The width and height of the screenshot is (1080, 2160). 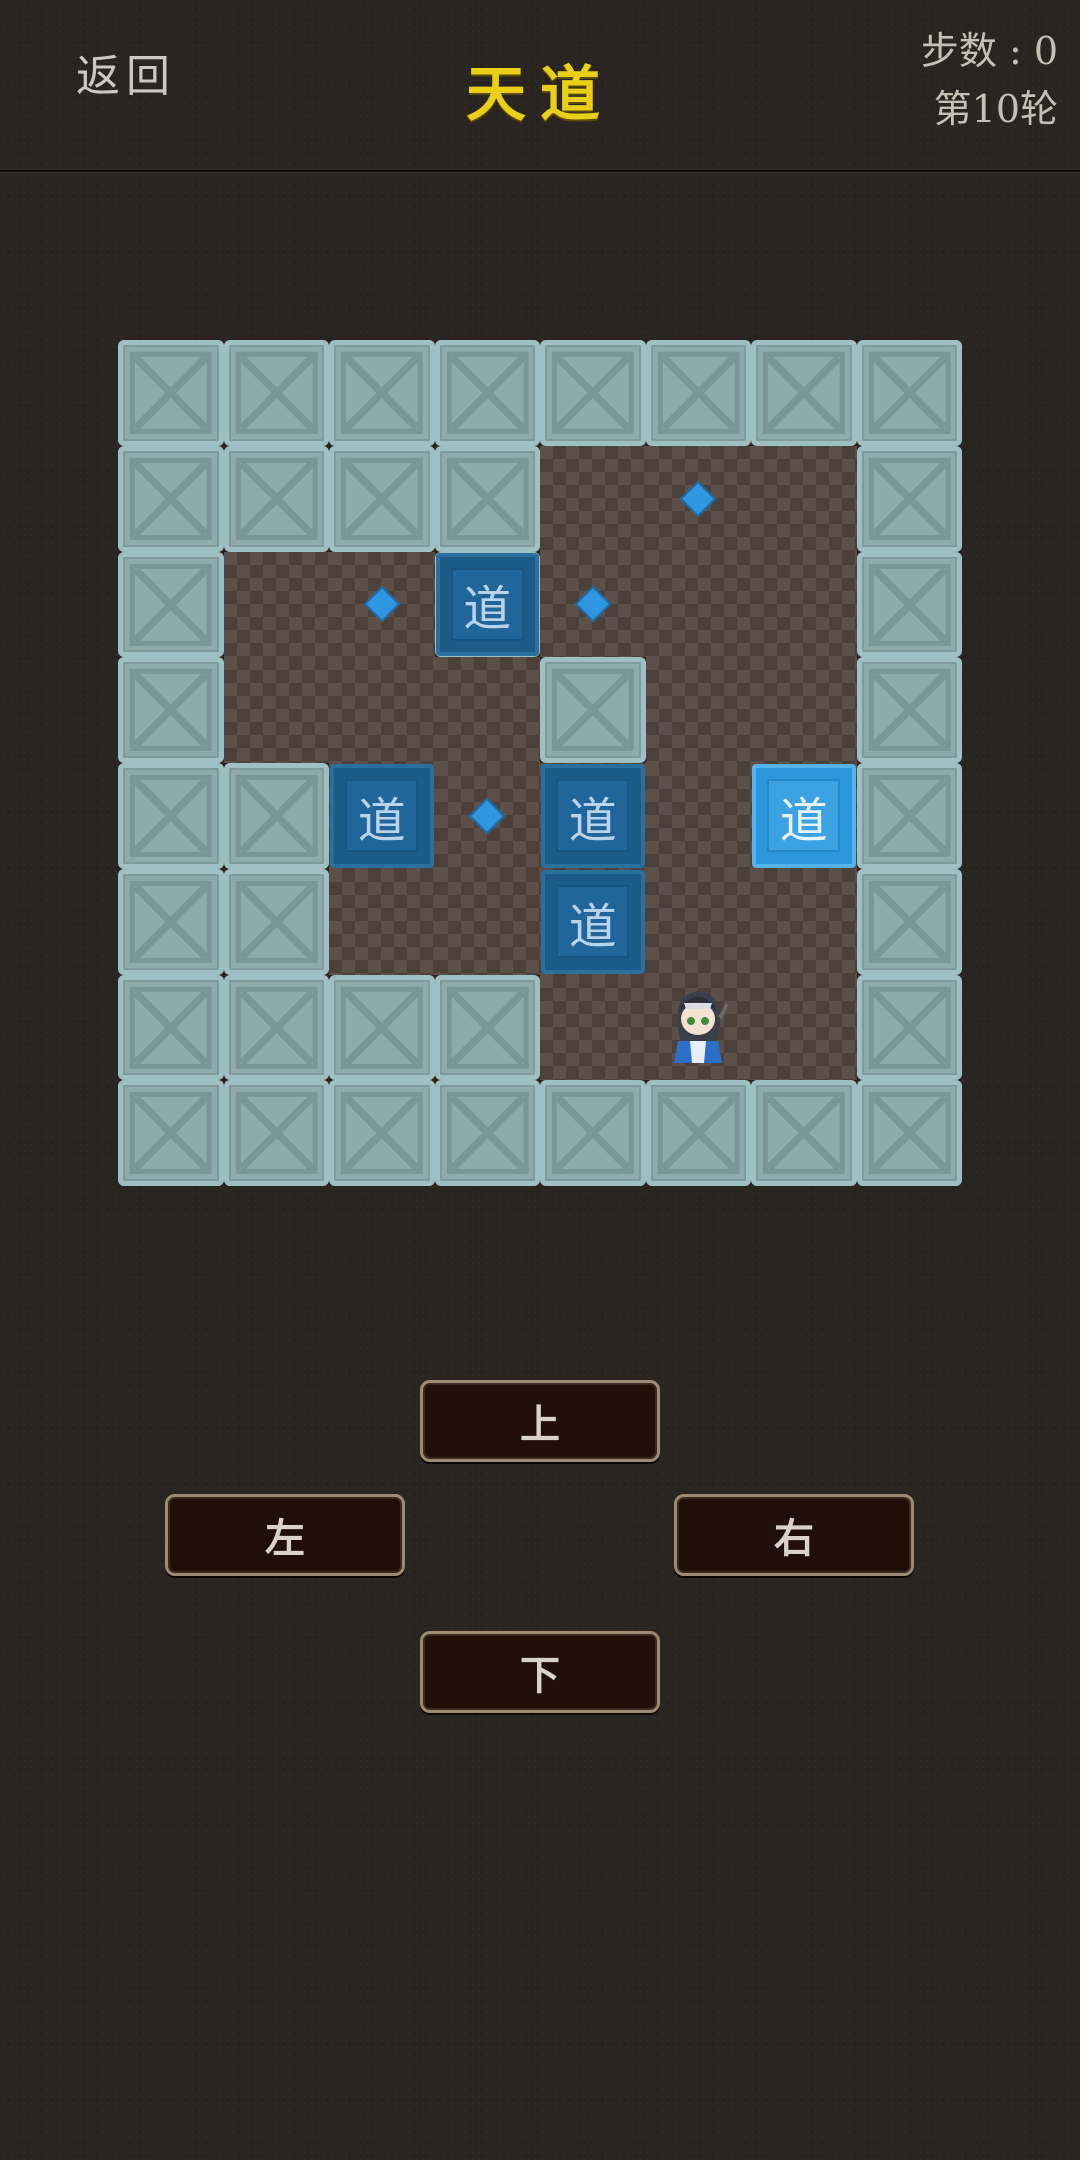 I want to click on down-button: 下, so click(x=540, y=1672).